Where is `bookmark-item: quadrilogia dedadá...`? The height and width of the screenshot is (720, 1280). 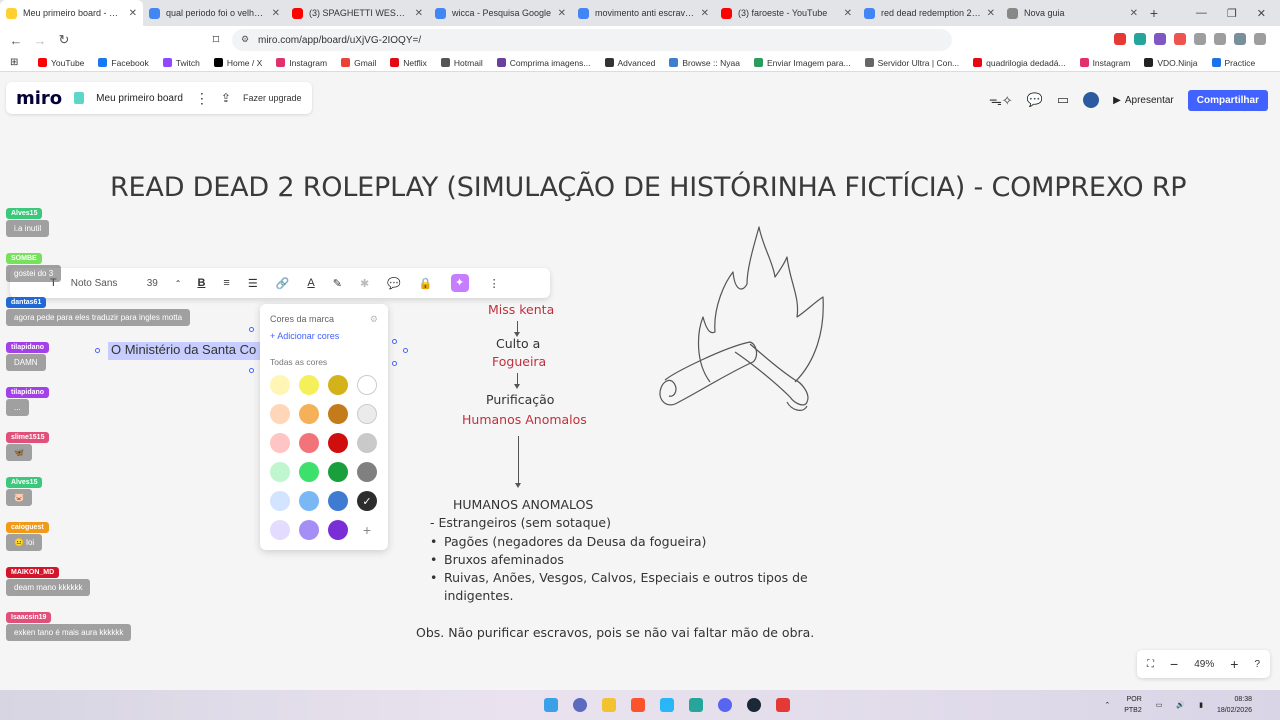
bookmark-item: quadrilogia dedadá... is located at coordinates (1019, 63).